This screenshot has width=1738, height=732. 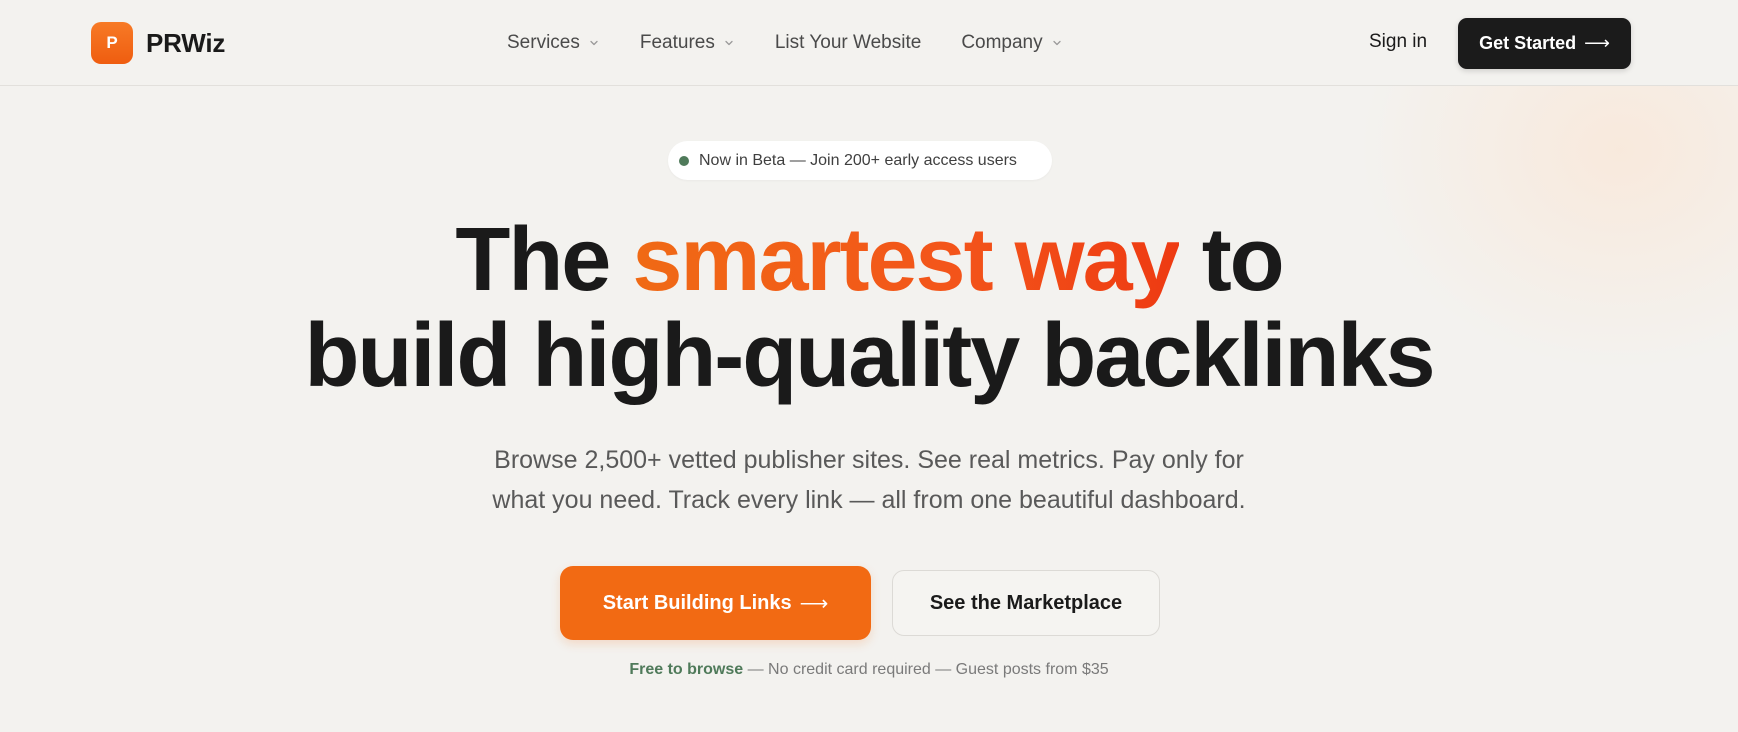 What do you see at coordinates (112, 43) in the screenshot?
I see `logo-mark: P` at bounding box center [112, 43].